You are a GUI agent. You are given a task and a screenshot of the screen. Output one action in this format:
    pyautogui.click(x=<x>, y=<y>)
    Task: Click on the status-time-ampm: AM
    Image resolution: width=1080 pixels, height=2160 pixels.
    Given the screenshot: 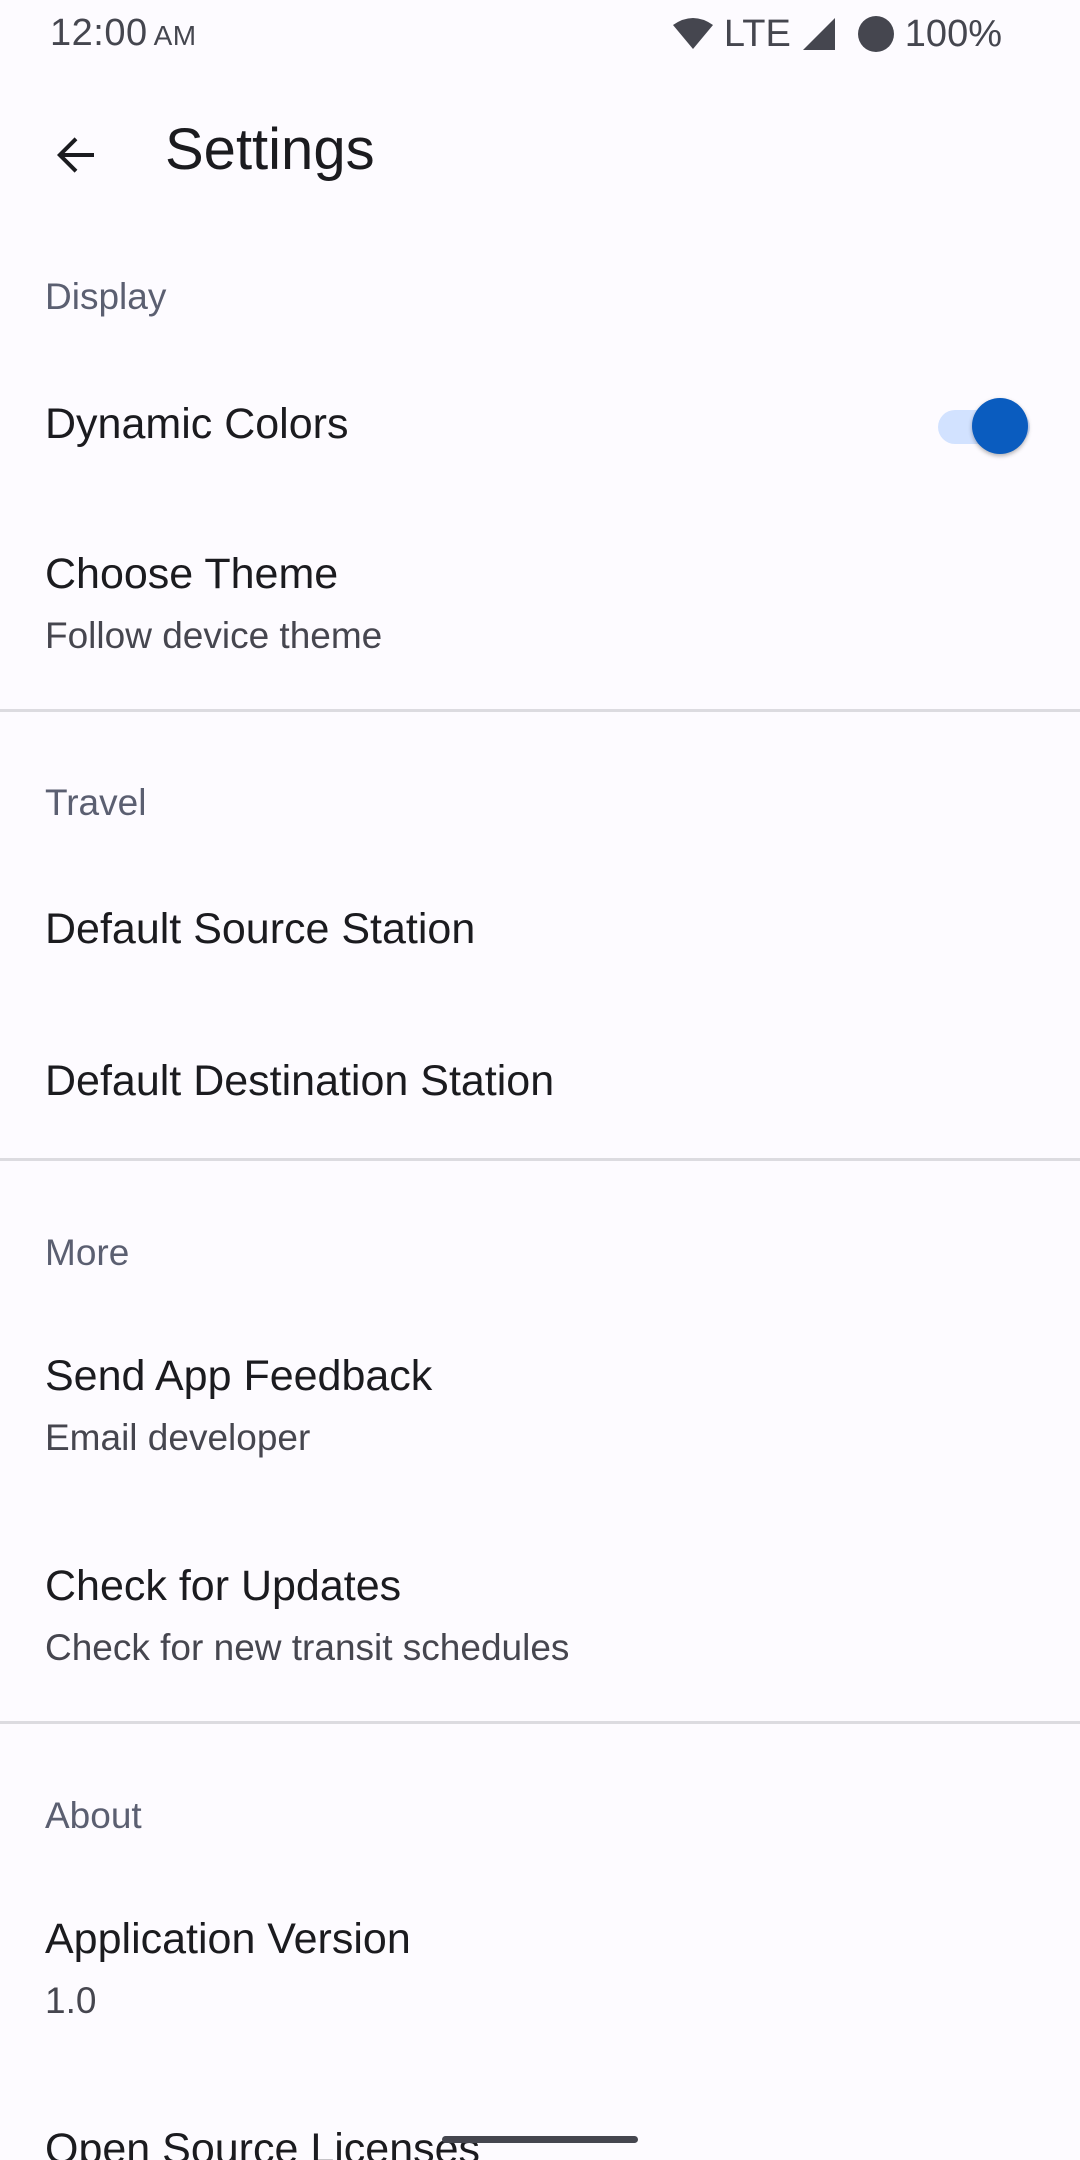 What is the action you would take?
    pyautogui.click(x=175, y=35)
    